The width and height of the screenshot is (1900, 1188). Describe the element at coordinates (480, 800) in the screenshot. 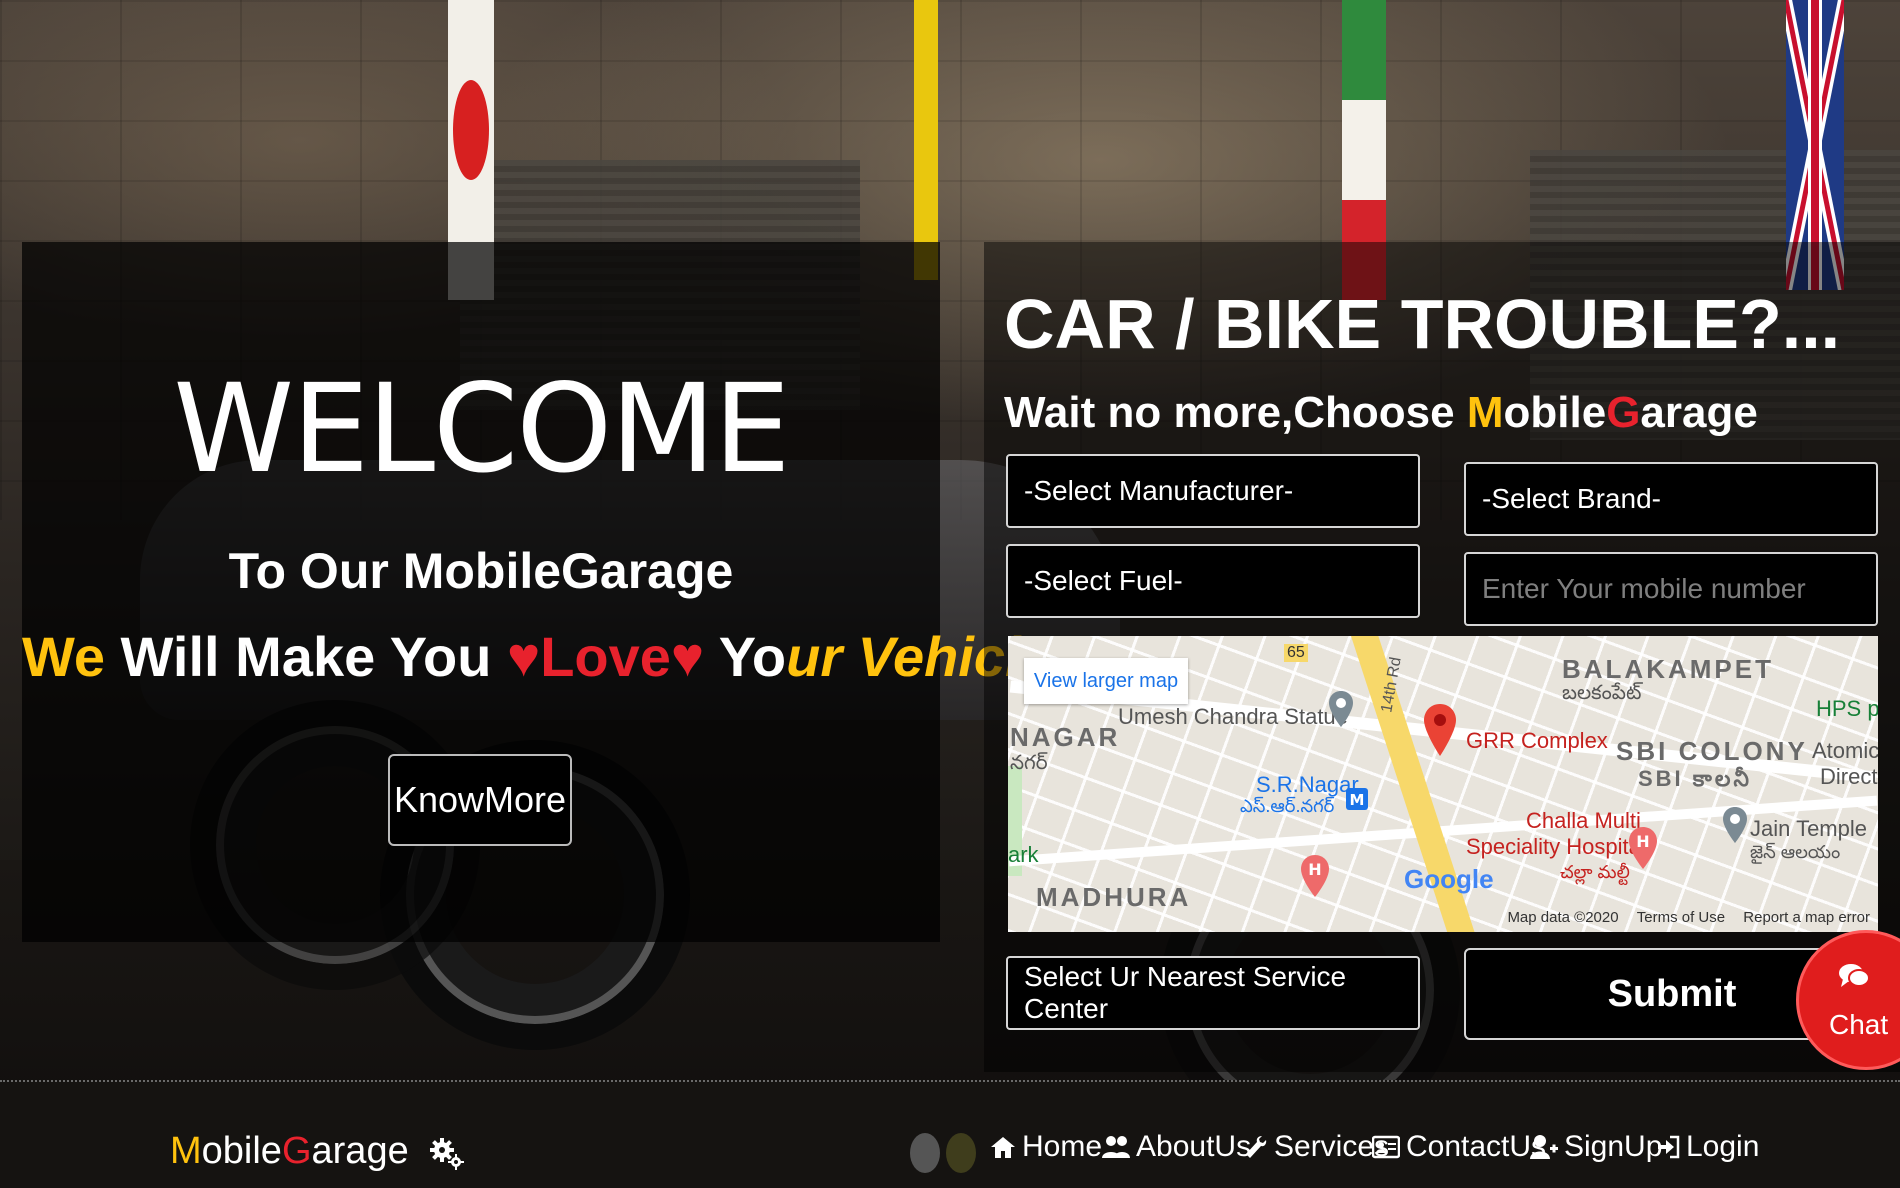

I see `knowmore-button: KnowMore` at that location.